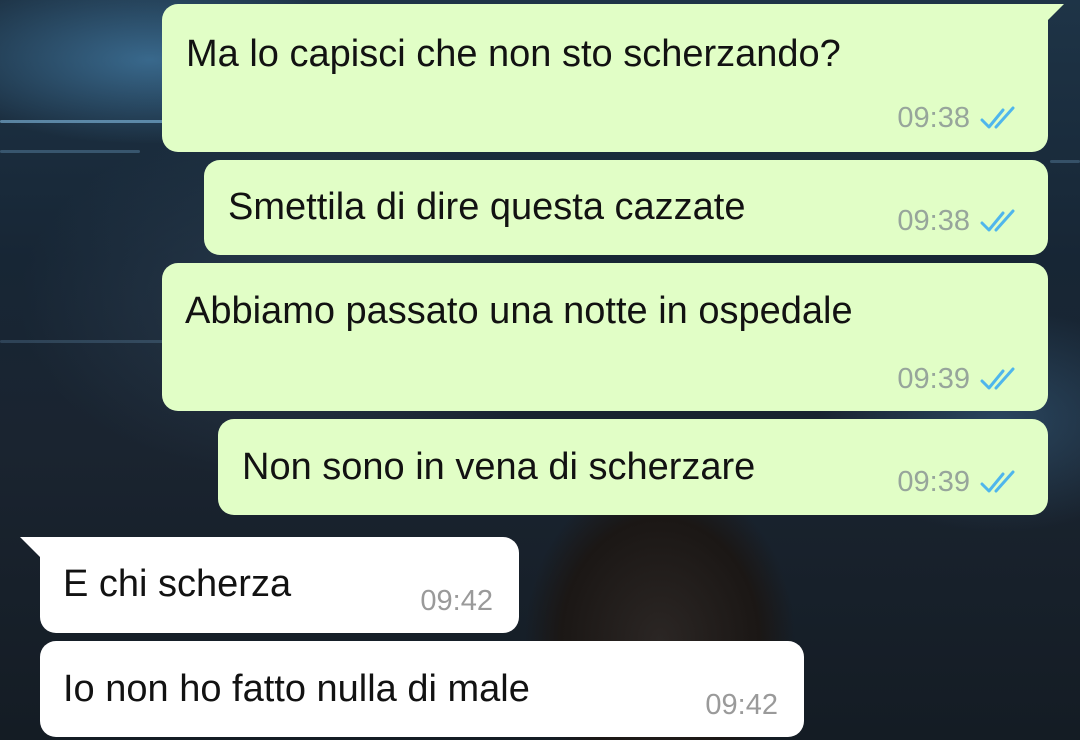  Describe the element at coordinates (499, 467) in the screenshot. I see `message-text: Non sono in vena di scherzare` at that location.